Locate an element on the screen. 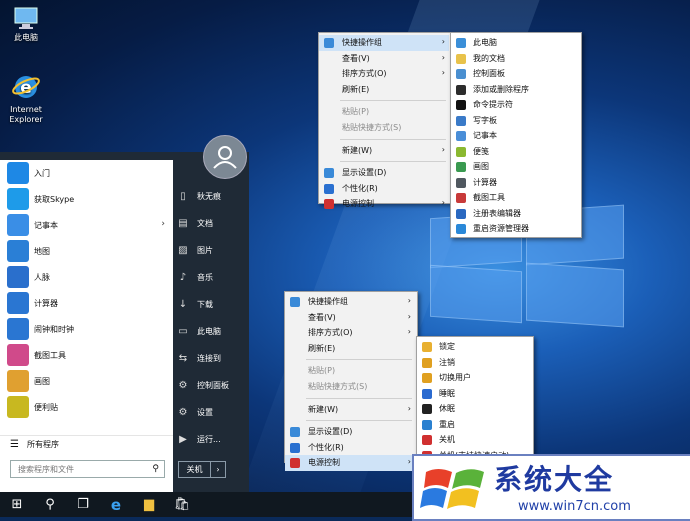 The image size is (690, 521). context-menu-label: 个性化(R) is located at coordinates (326, 447).